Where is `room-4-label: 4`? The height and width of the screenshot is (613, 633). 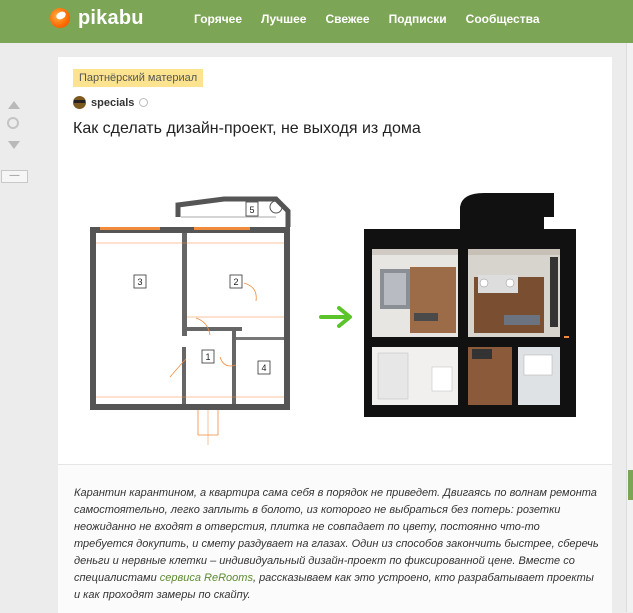
room-4-label: 4 is located at coordinates (263, 368).